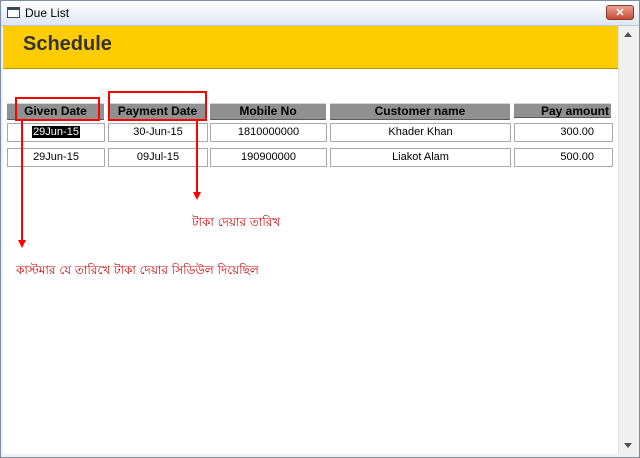  I want to click on highlight-given-date, so click(57, 109).